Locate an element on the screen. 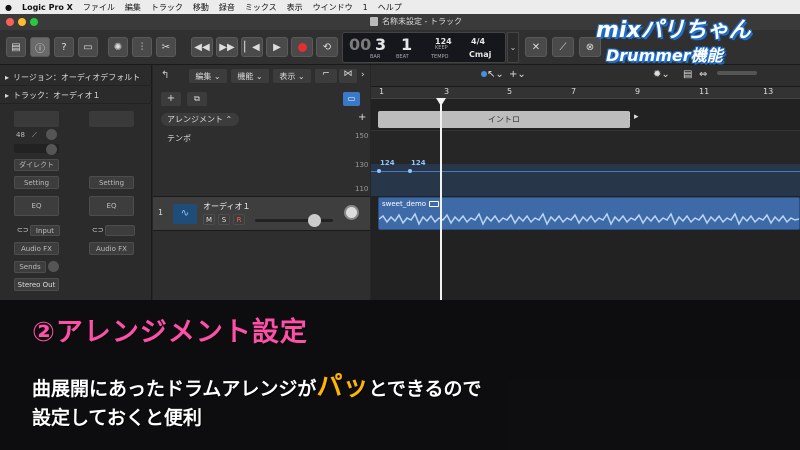 The width and height of the screenshot is (800, 450). zoom-window-button is located at coordinates (34, 22).